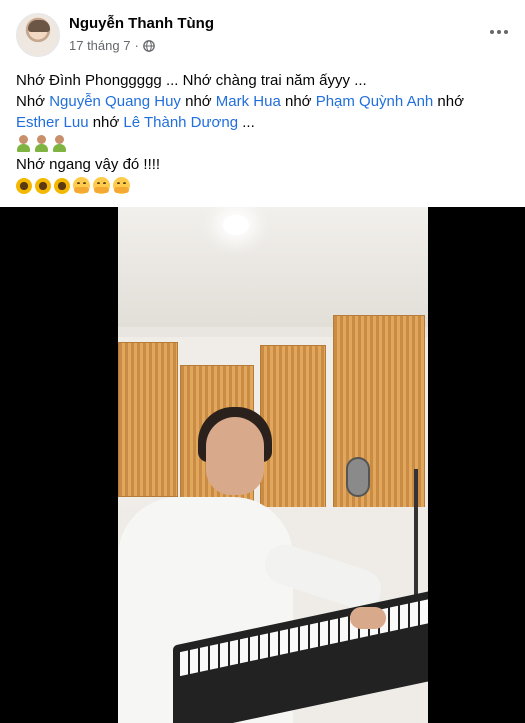 The image size is (525, 723). Describe the element at coordinates (273, 267) in the screenshot. I see `studio-ceiling` at that location.